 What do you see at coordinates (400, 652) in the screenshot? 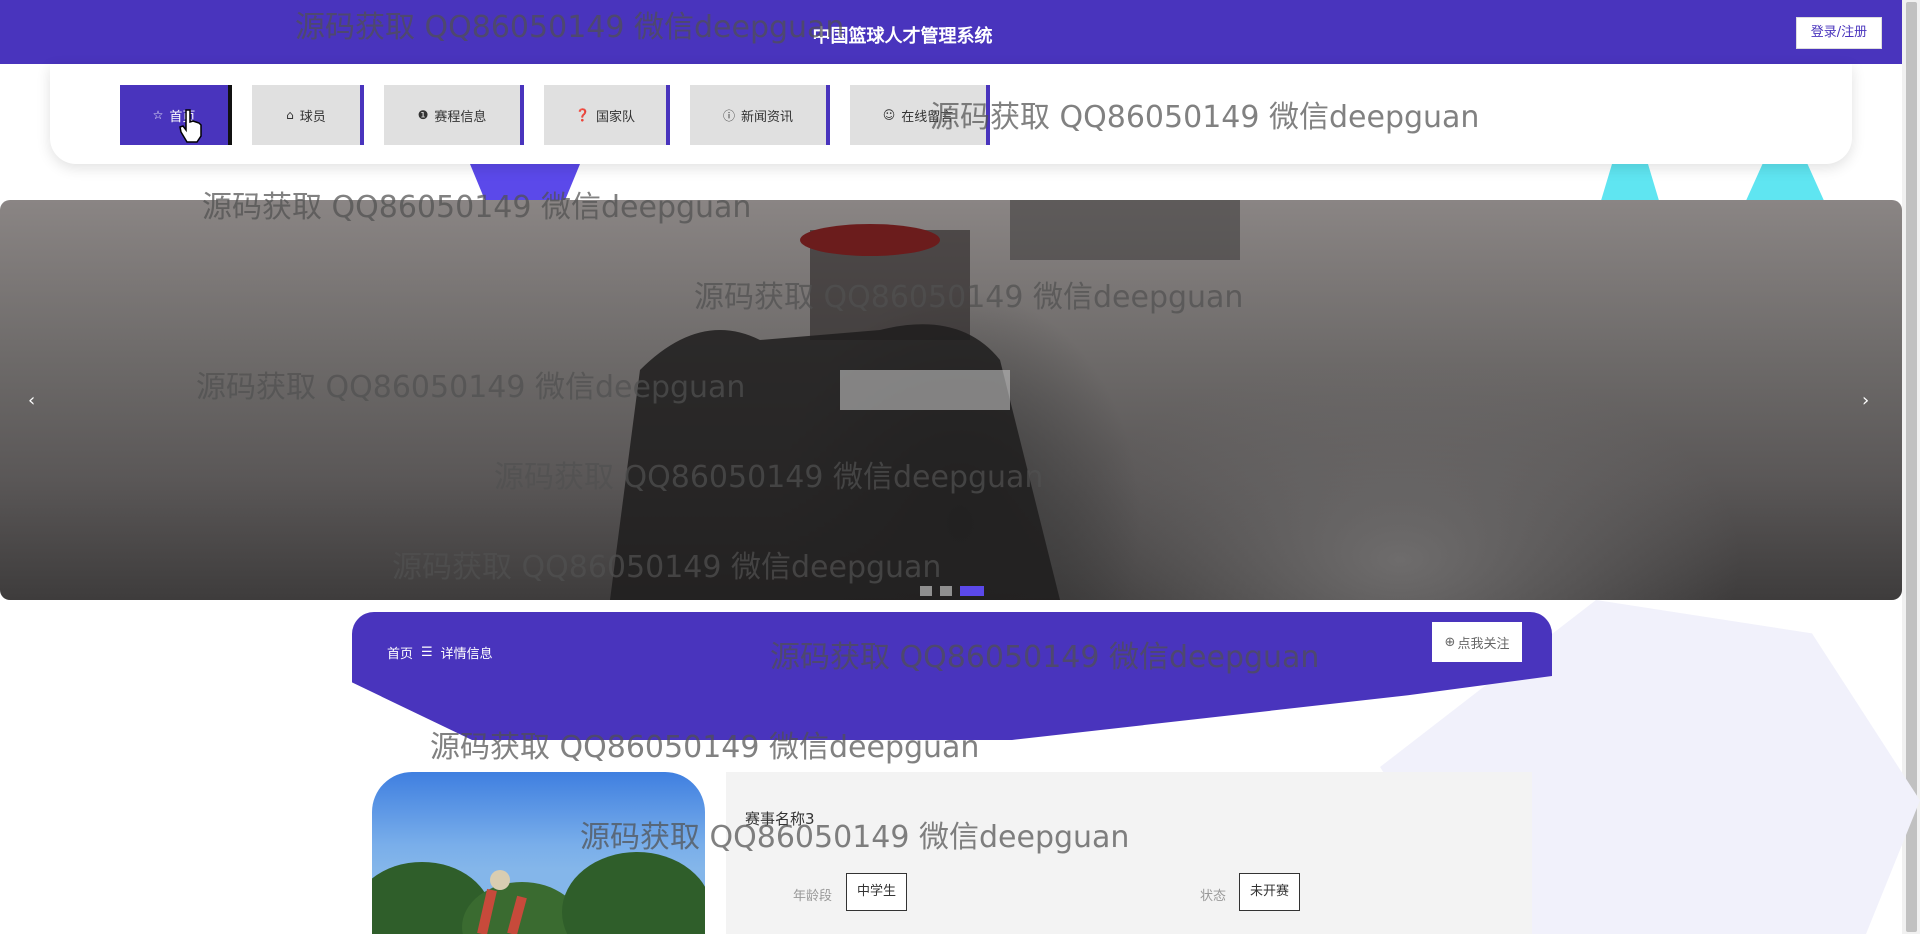
I see `breadcrumb-home: 首页` at bounding box center [400, 652].